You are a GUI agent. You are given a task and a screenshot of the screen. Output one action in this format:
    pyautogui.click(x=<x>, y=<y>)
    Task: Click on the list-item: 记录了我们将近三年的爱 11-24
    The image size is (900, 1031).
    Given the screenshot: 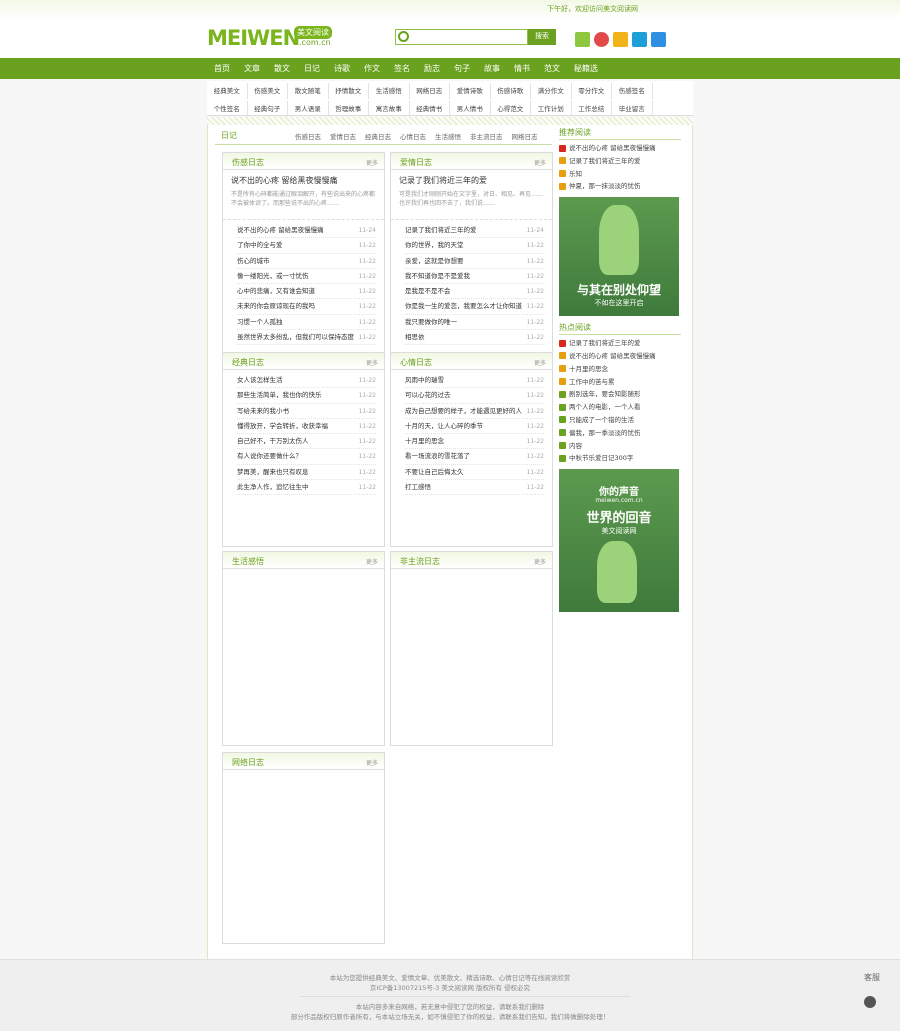 What is the action you would take?
    pyautogui.click(x=474, y=231)
    